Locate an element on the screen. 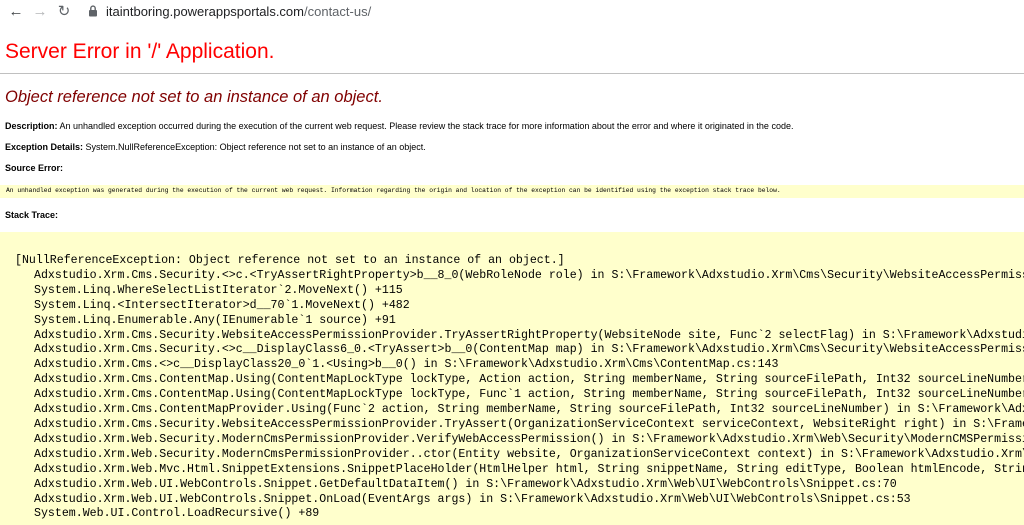 The width and height of the screenshot is (1024, 525). source-error-label: Source Error: is located at coordinates (34, 168).